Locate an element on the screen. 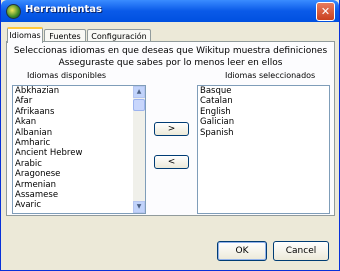 The height and width of the screenshot is (271, 340). title-bar: Herramientas ✕ is located at coordinates (170, 11).